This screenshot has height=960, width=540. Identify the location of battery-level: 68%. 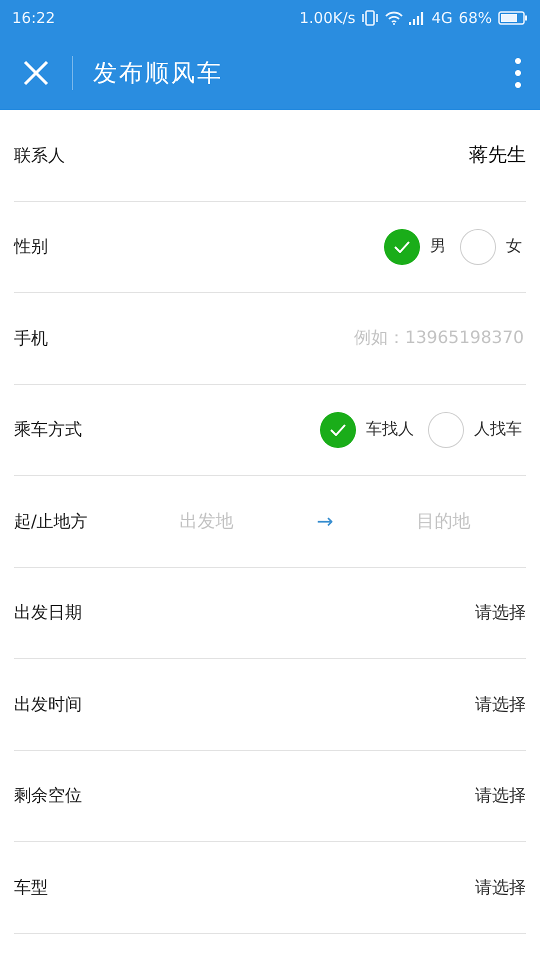
(475, 18).